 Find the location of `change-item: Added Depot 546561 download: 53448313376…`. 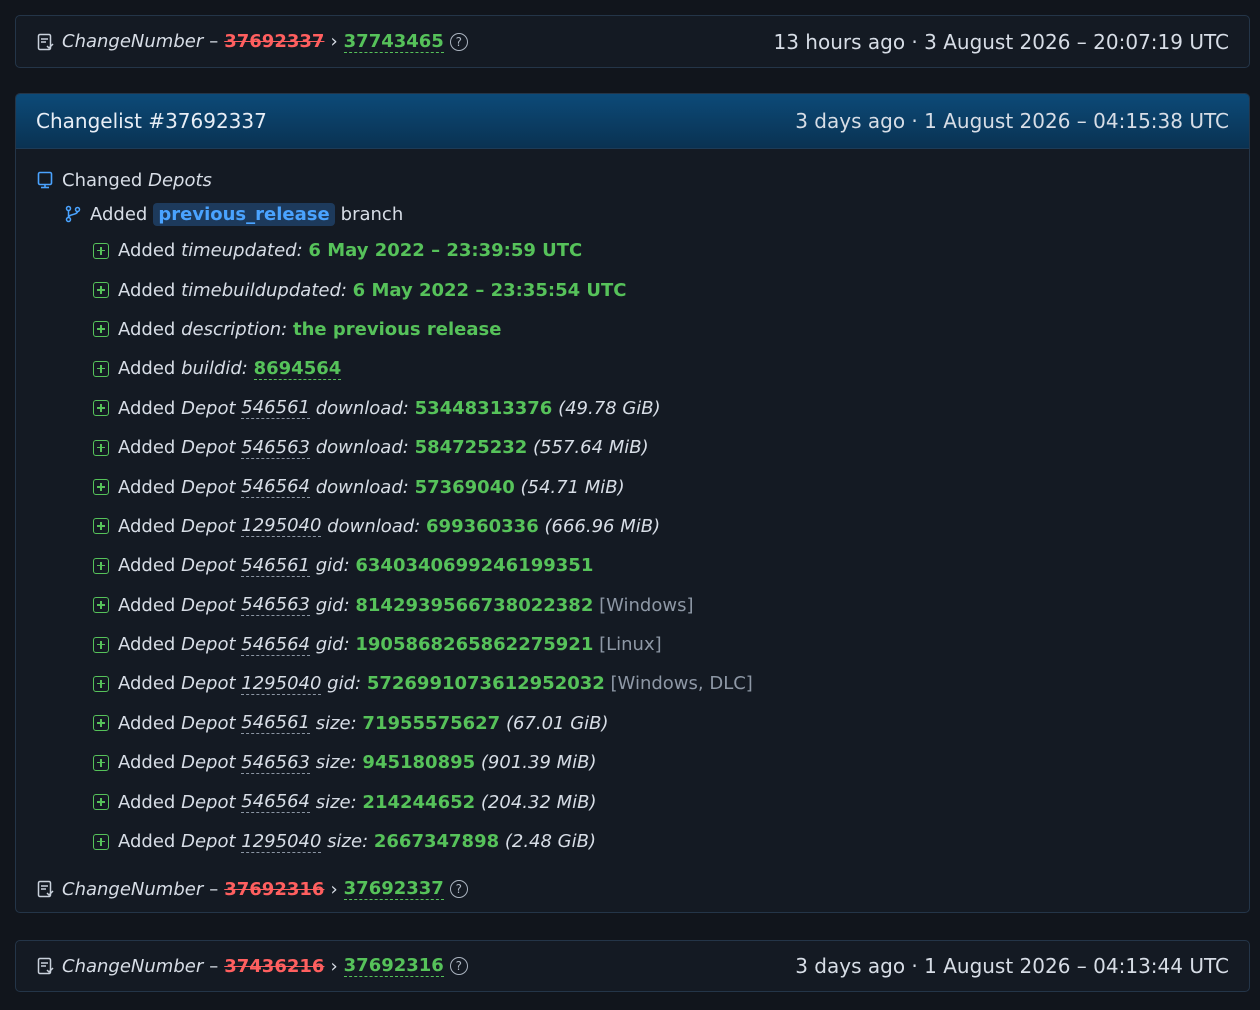

change-item: Added Depot 546561 download: 53448313376… is located at coordinates (642, 408).